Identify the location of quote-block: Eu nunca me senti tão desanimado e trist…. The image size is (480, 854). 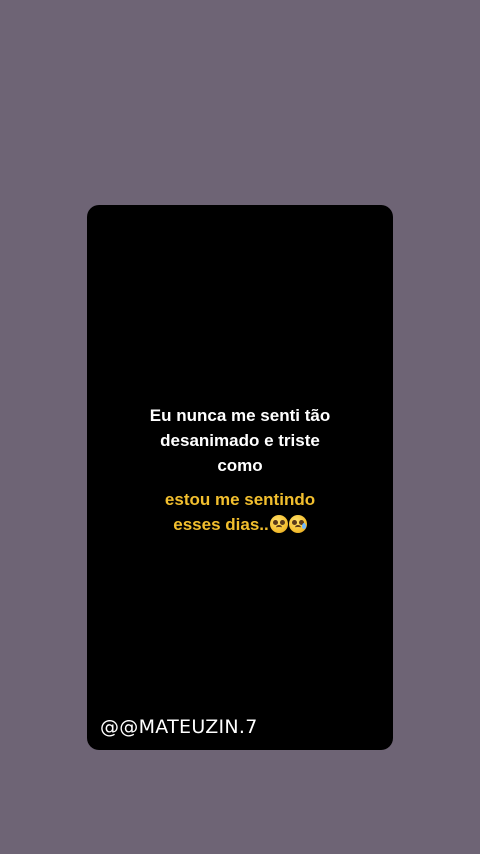
(240, 470).